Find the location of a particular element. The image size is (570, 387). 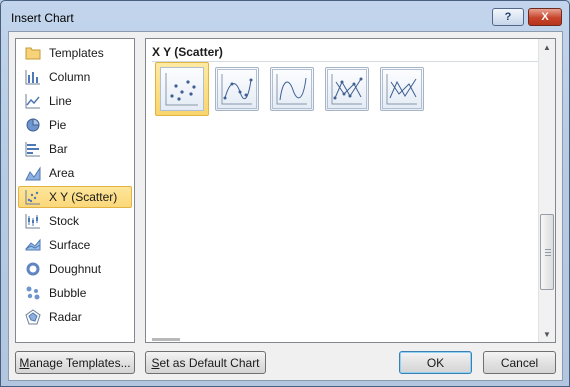

close-button: X is located at coordinates (545, 17).